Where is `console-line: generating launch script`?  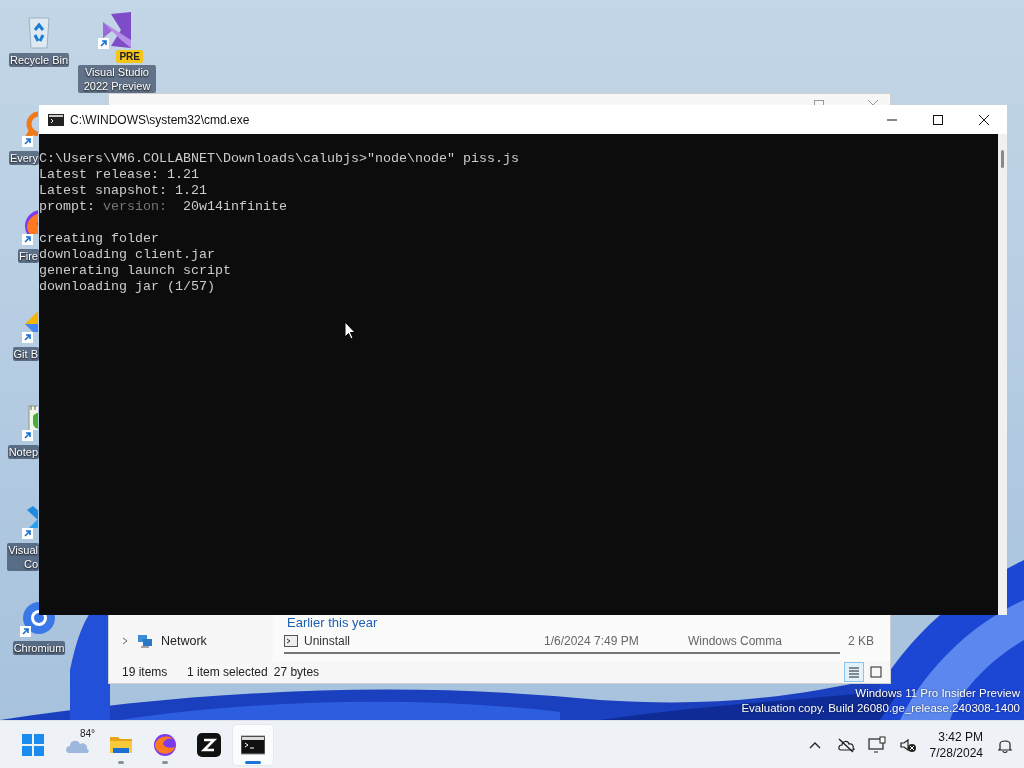 console-line: generating launch script is located at coordinates (135, 271).